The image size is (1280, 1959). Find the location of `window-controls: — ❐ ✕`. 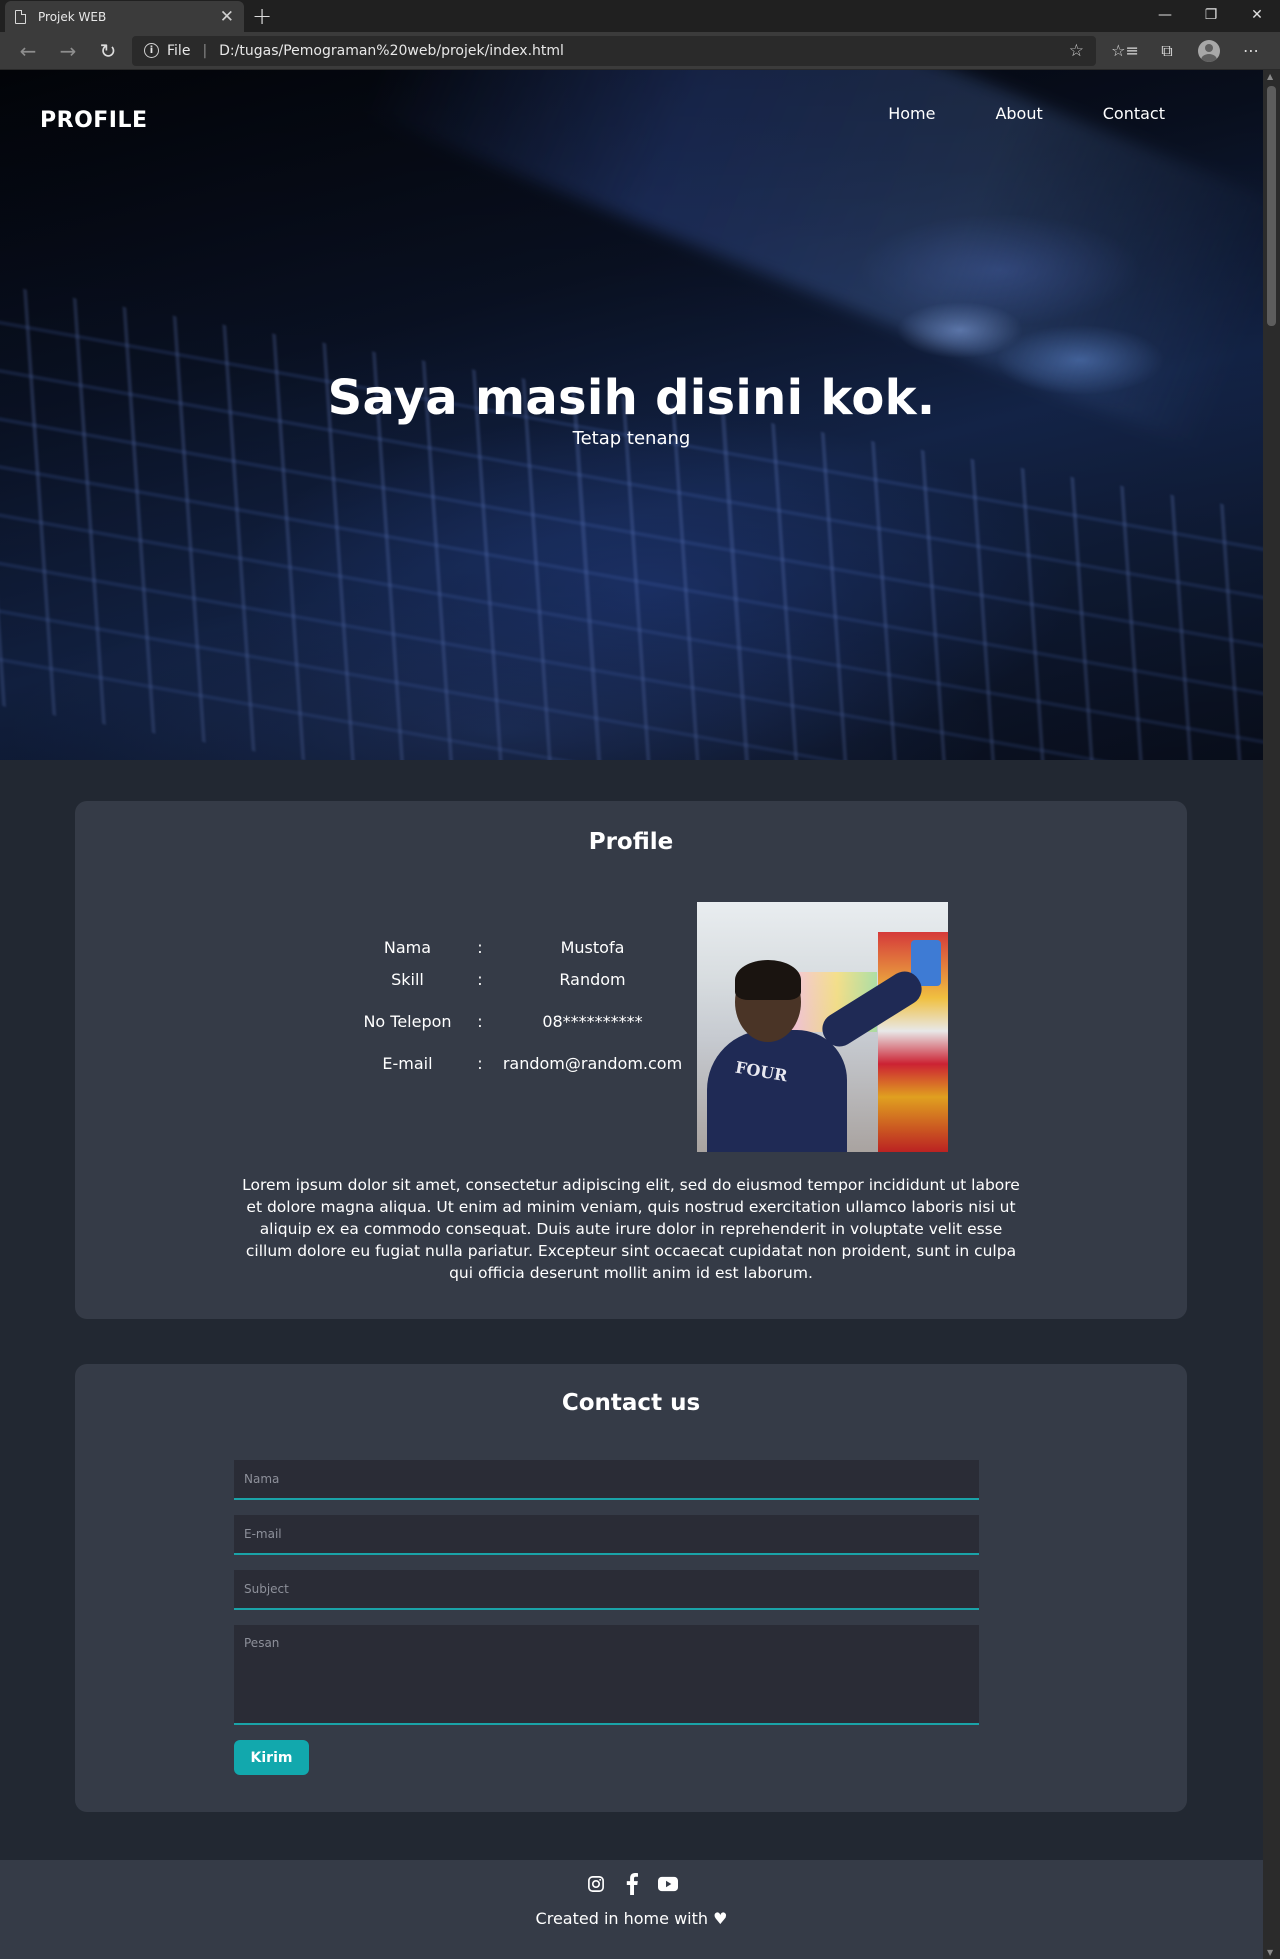

window-controls: — ❐ ✕ is located at coordinates (1211, 15).